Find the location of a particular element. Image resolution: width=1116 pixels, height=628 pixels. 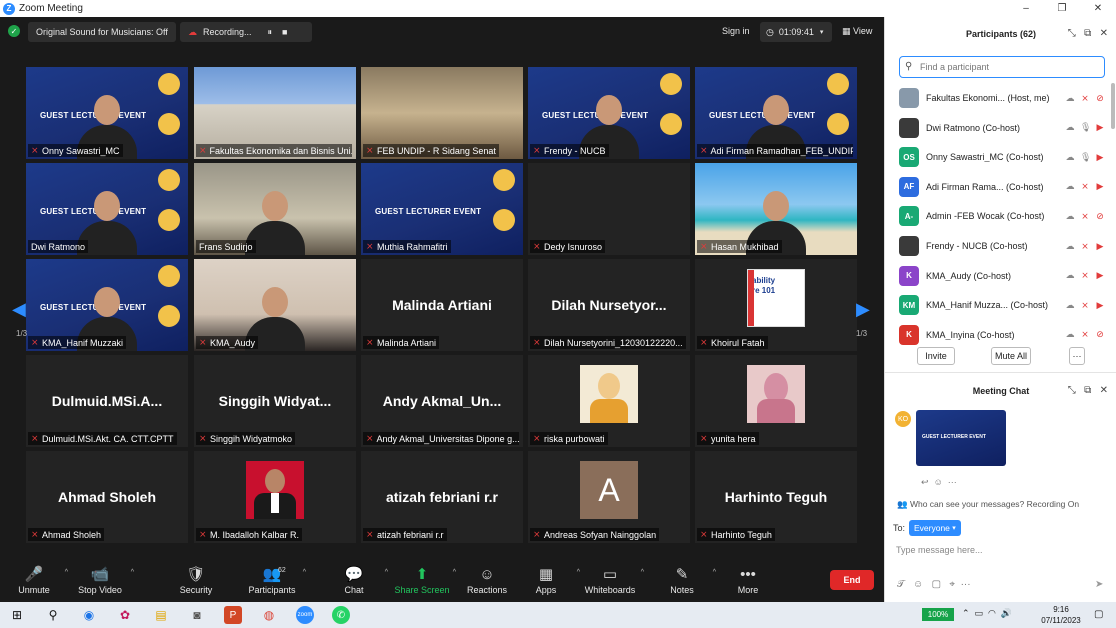

participant-row: A- Admin -FEB Wocak (Co-host) ☁ ⨯ ⊘ is located at coordinates (1002, 216).